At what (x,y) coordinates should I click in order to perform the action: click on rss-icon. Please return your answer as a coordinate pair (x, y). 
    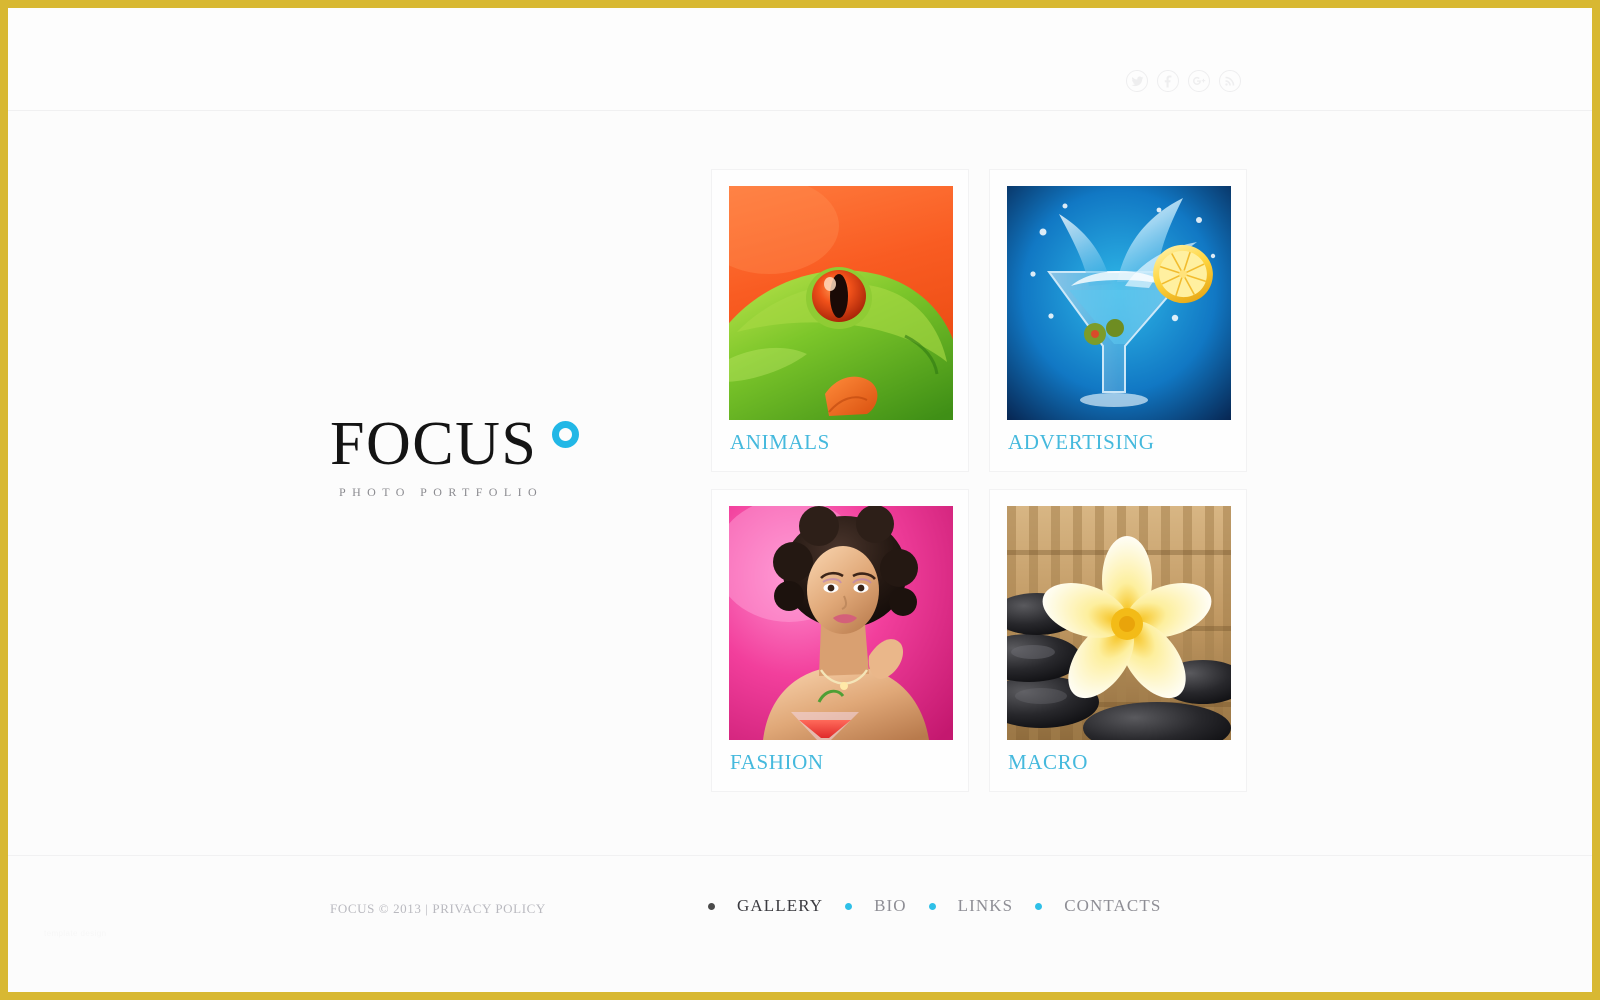
    Looking at the image, I should click on (1230, 81).